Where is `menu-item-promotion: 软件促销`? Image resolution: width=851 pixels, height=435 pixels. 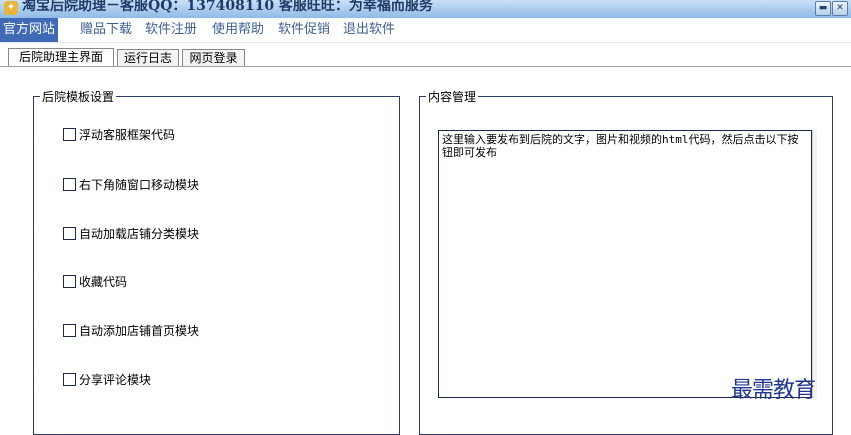 menu-item-promotion: 软件促销 is located at coordinates (304, 30).